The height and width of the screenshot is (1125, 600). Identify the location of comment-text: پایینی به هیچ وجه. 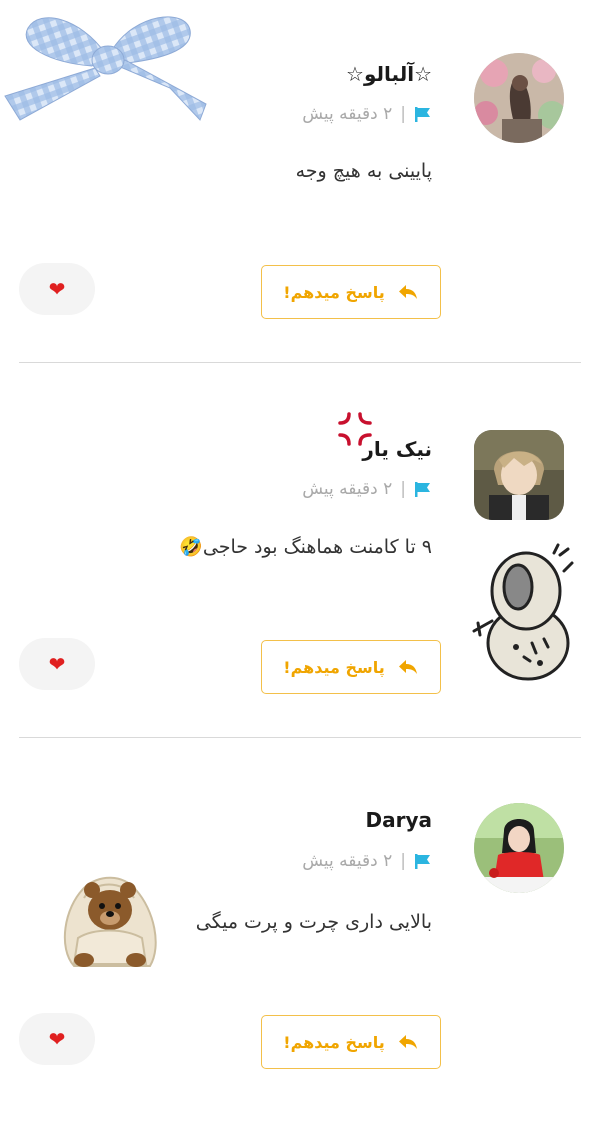
(363, 171).